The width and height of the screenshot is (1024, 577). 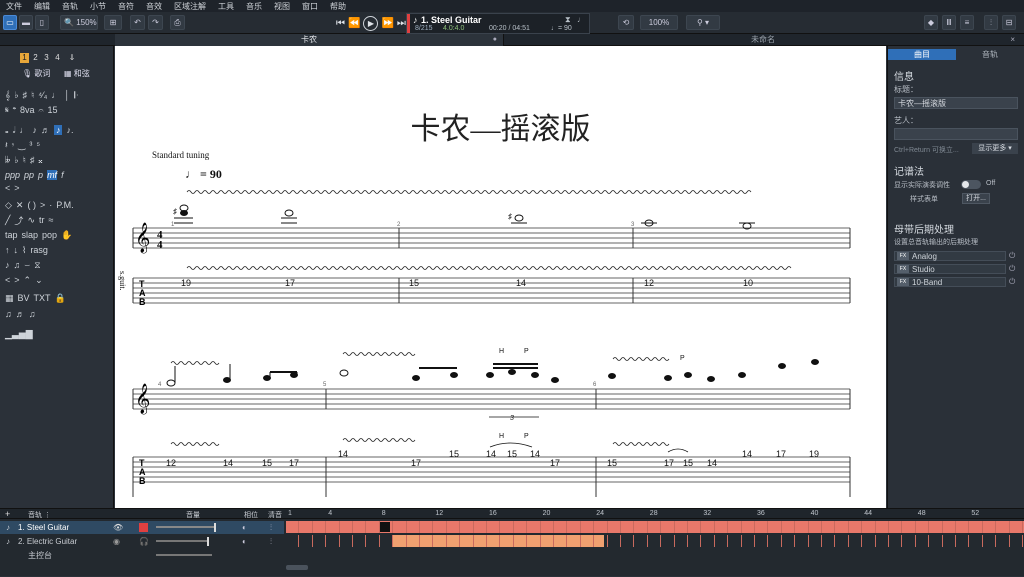 I want to click on crescendo-icon: <, so click(x=7, y=188).